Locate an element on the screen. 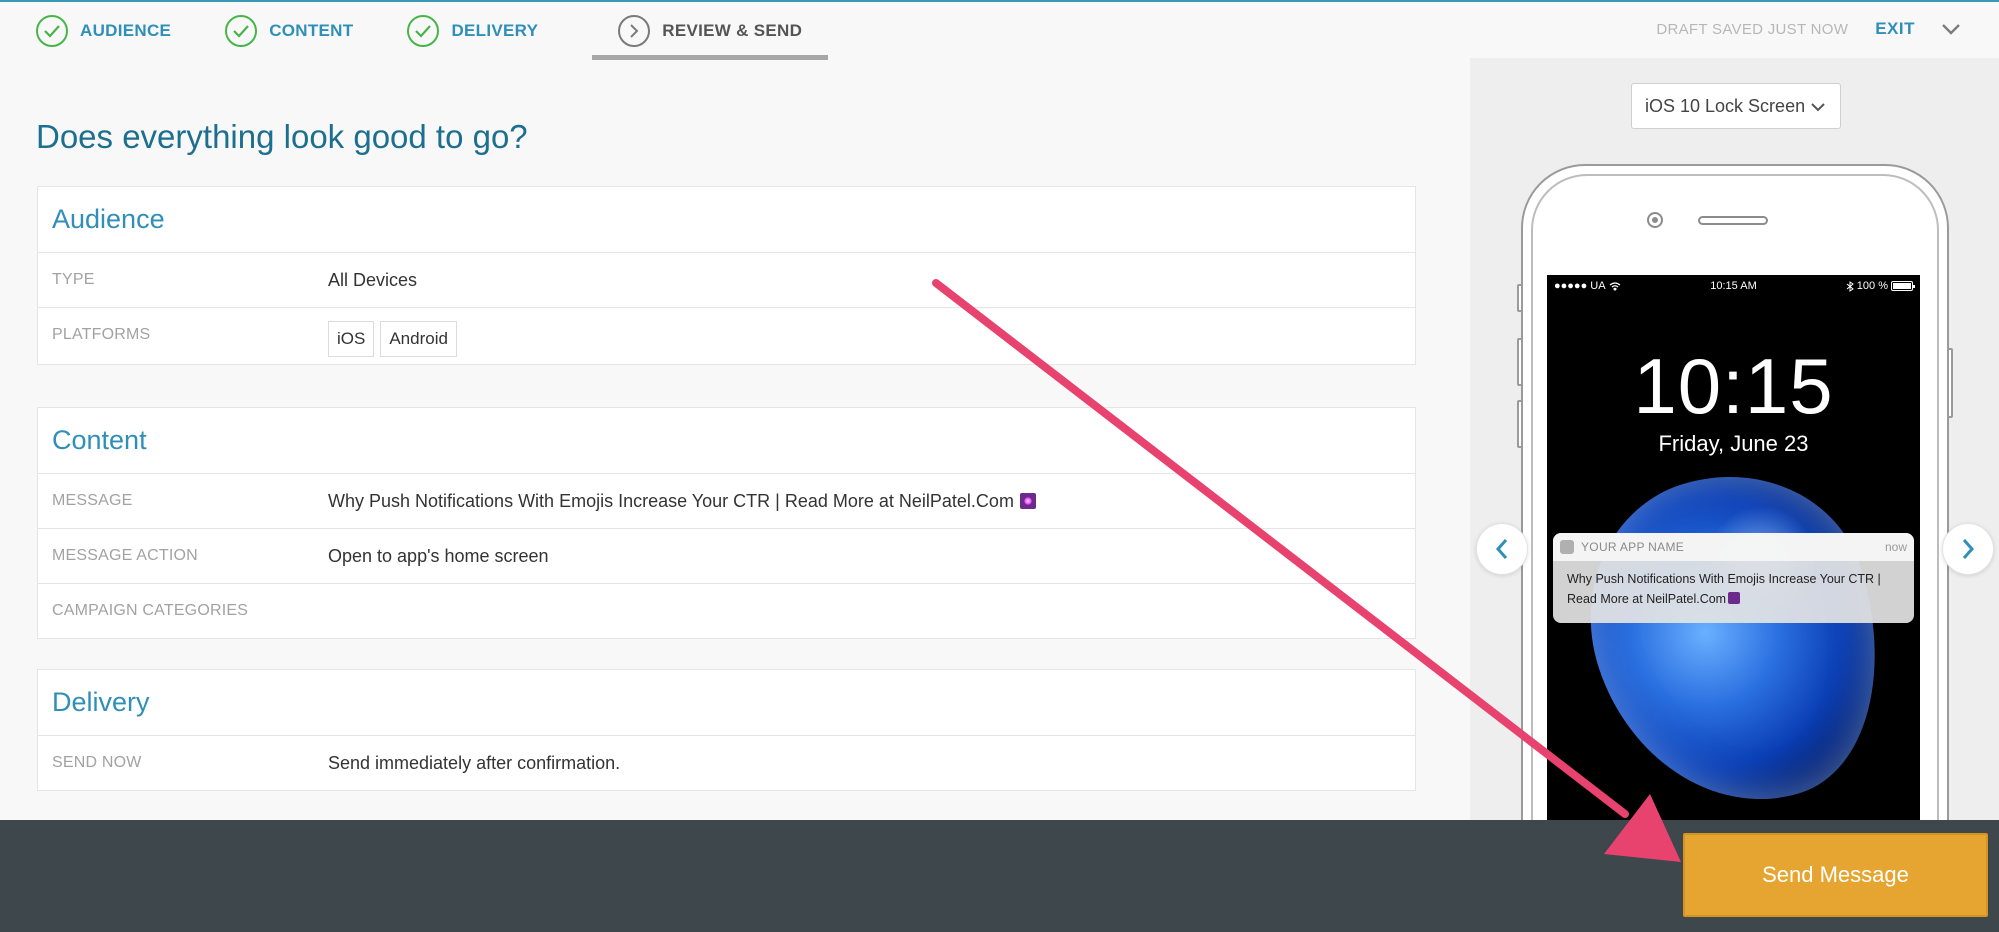 The width and height of the screenshot is (1999, 932). status-time: 10:15 AM is located at coordinates (1733, 286).